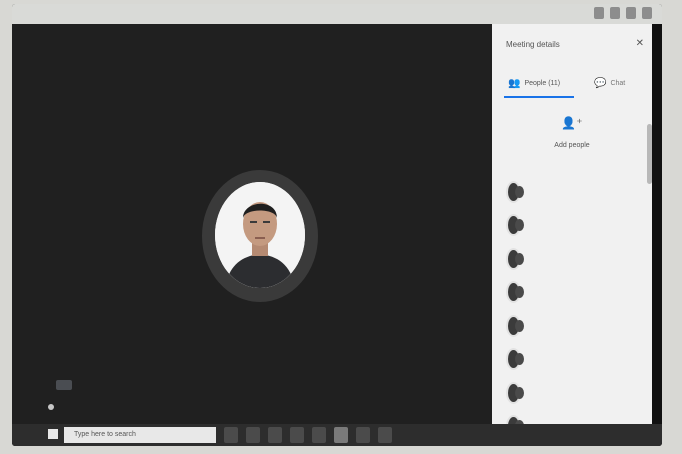  I want to click on participant-list, so click(576, 299).